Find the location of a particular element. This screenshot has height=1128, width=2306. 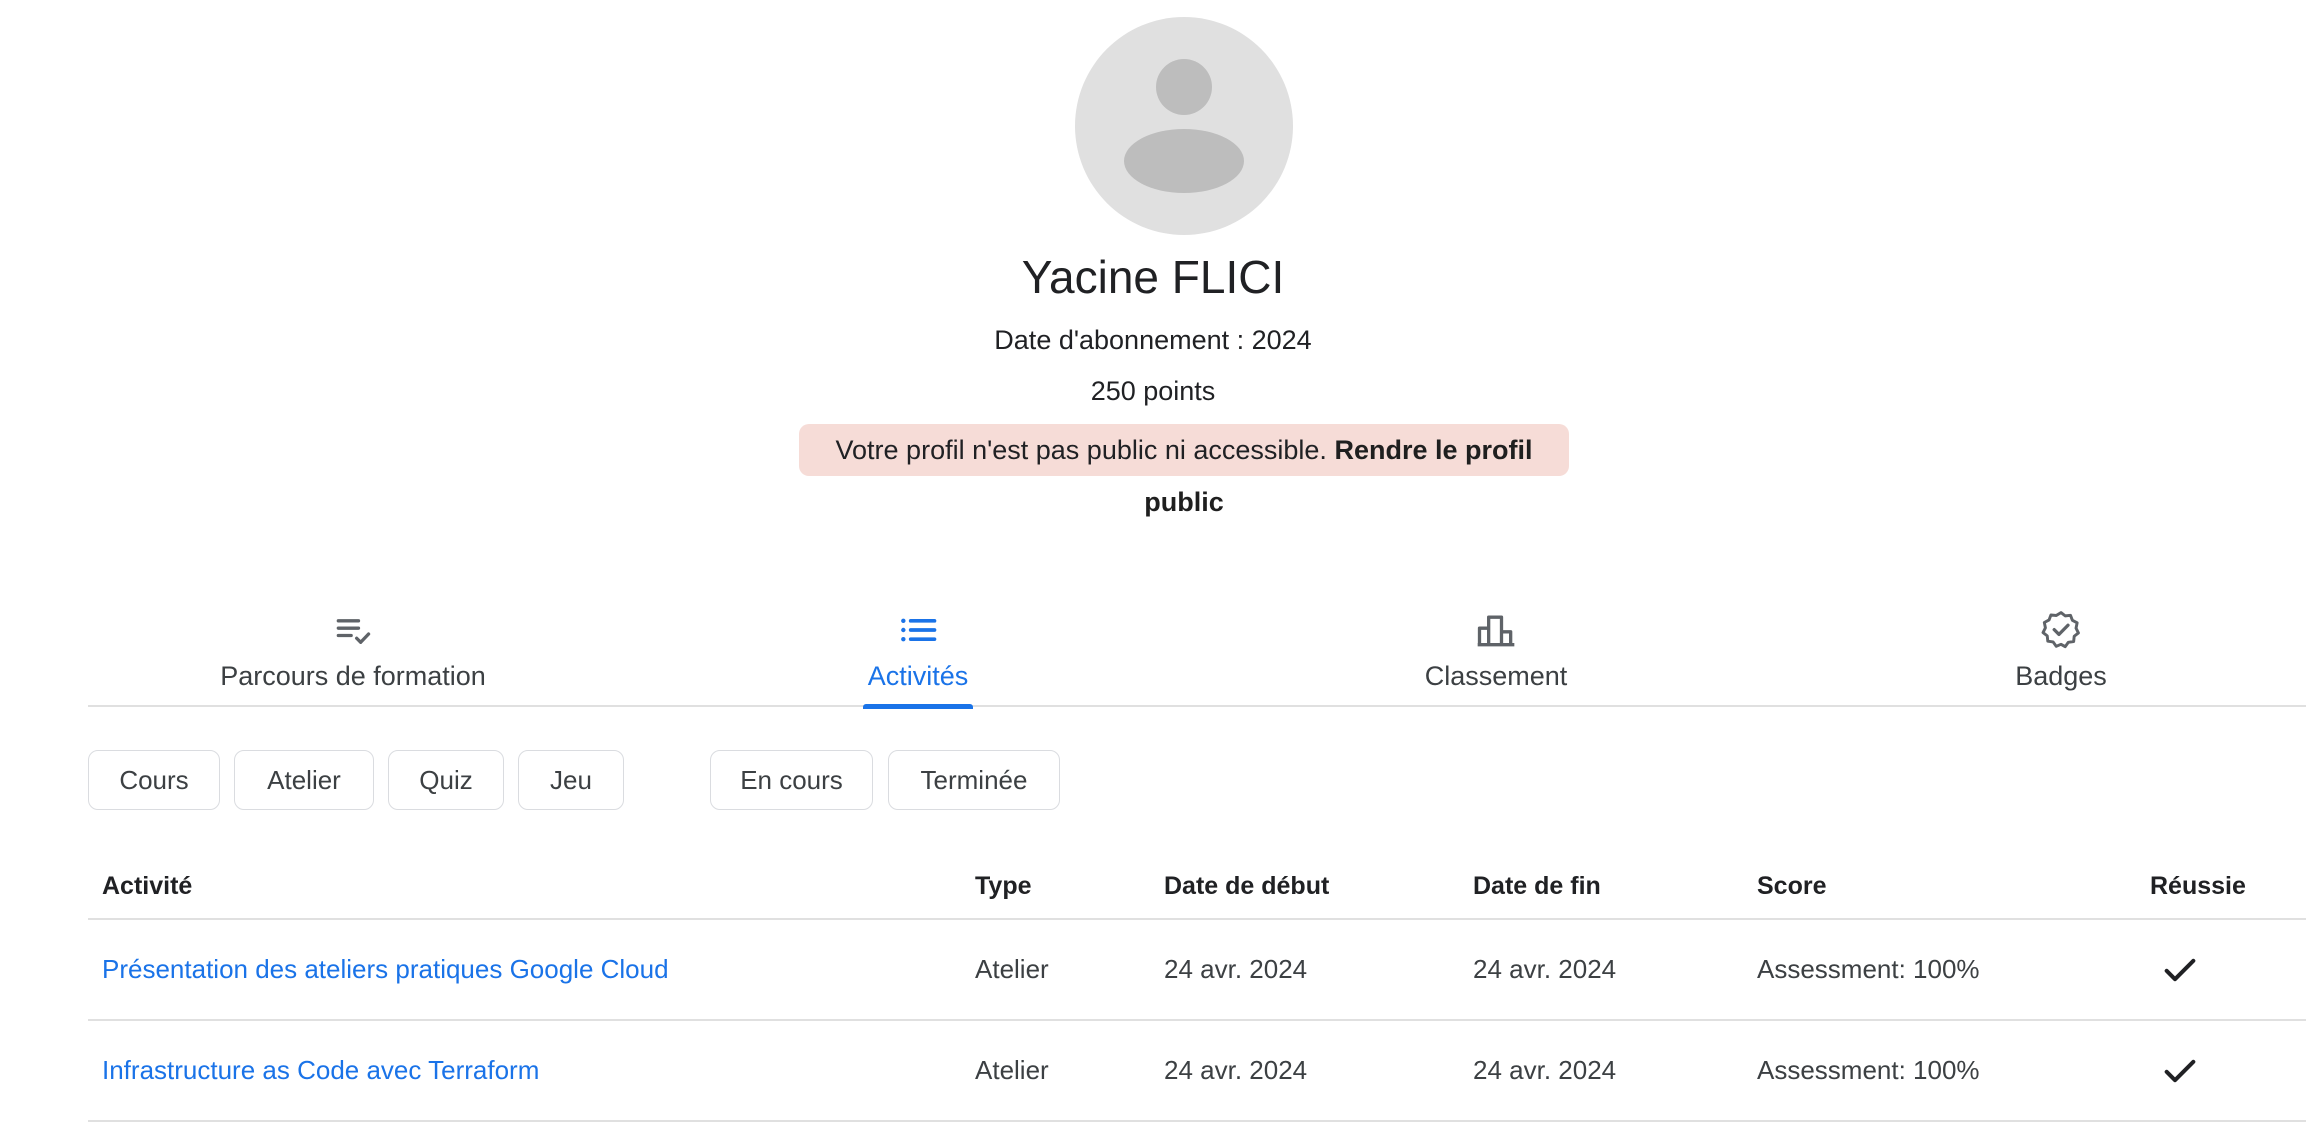

header-start-date: Date de début is located at coordinates (1247, 885).